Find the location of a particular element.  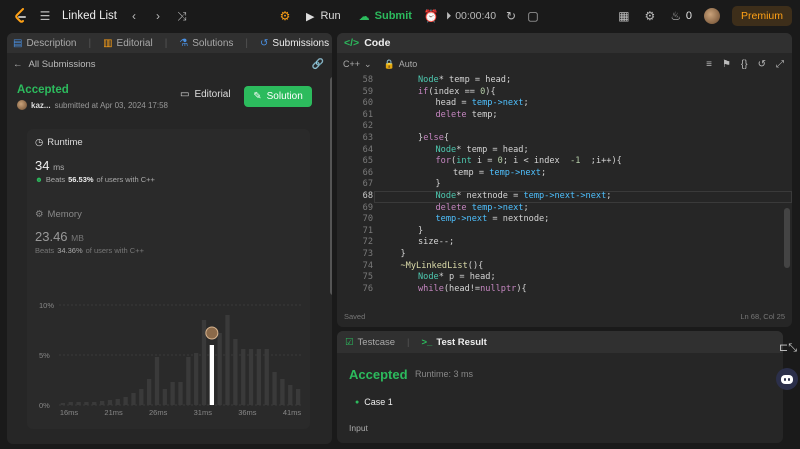

next-problem-icon: › is located at coordinates (158, 16).